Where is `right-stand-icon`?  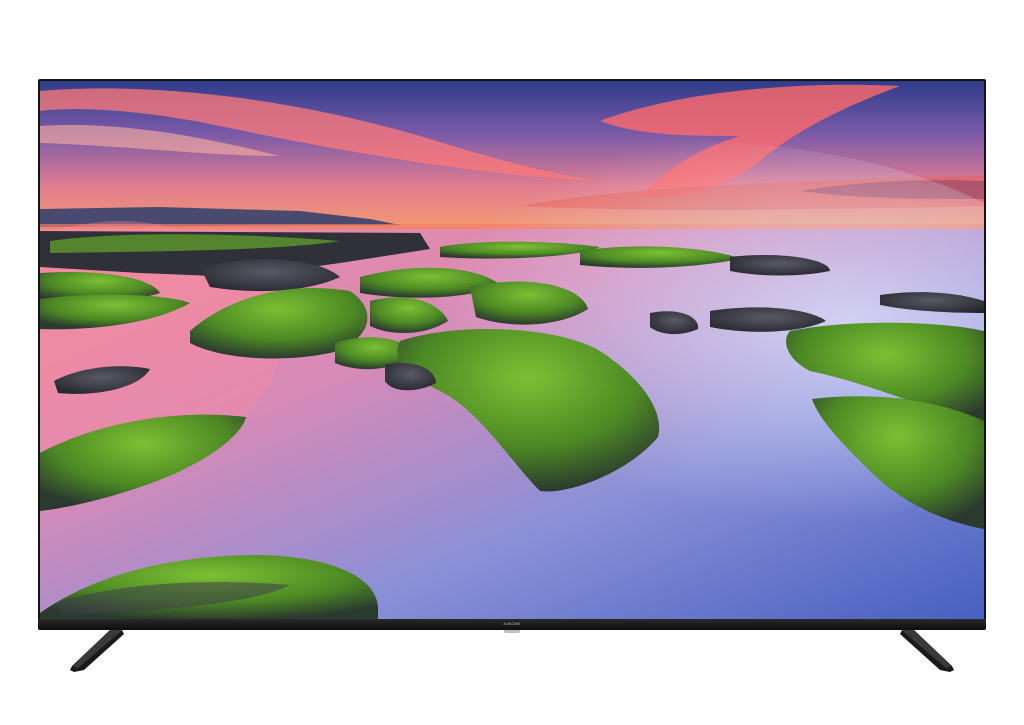
right-stand-icon is located at coordinates (927, 654).